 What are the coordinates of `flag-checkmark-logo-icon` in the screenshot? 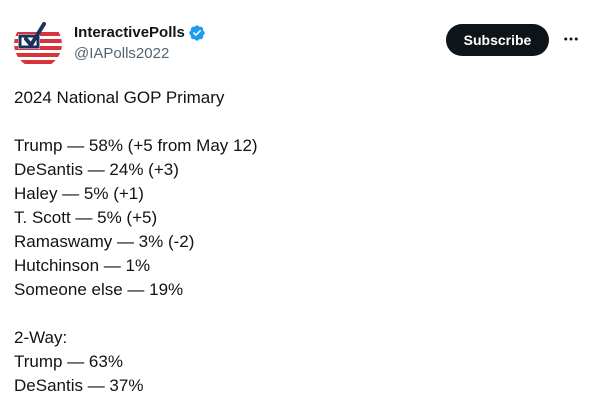 It's located at (38, 44).